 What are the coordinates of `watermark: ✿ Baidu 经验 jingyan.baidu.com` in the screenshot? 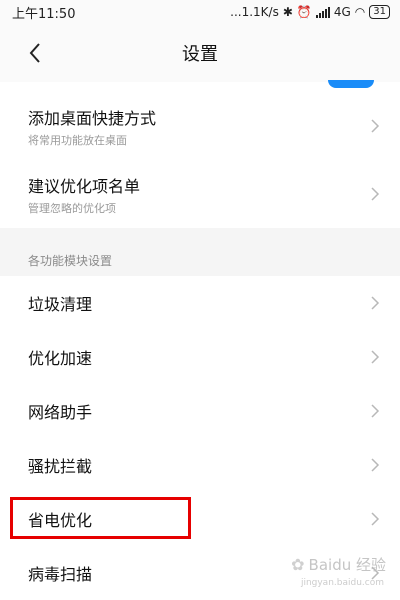 It's located at (338, 571).